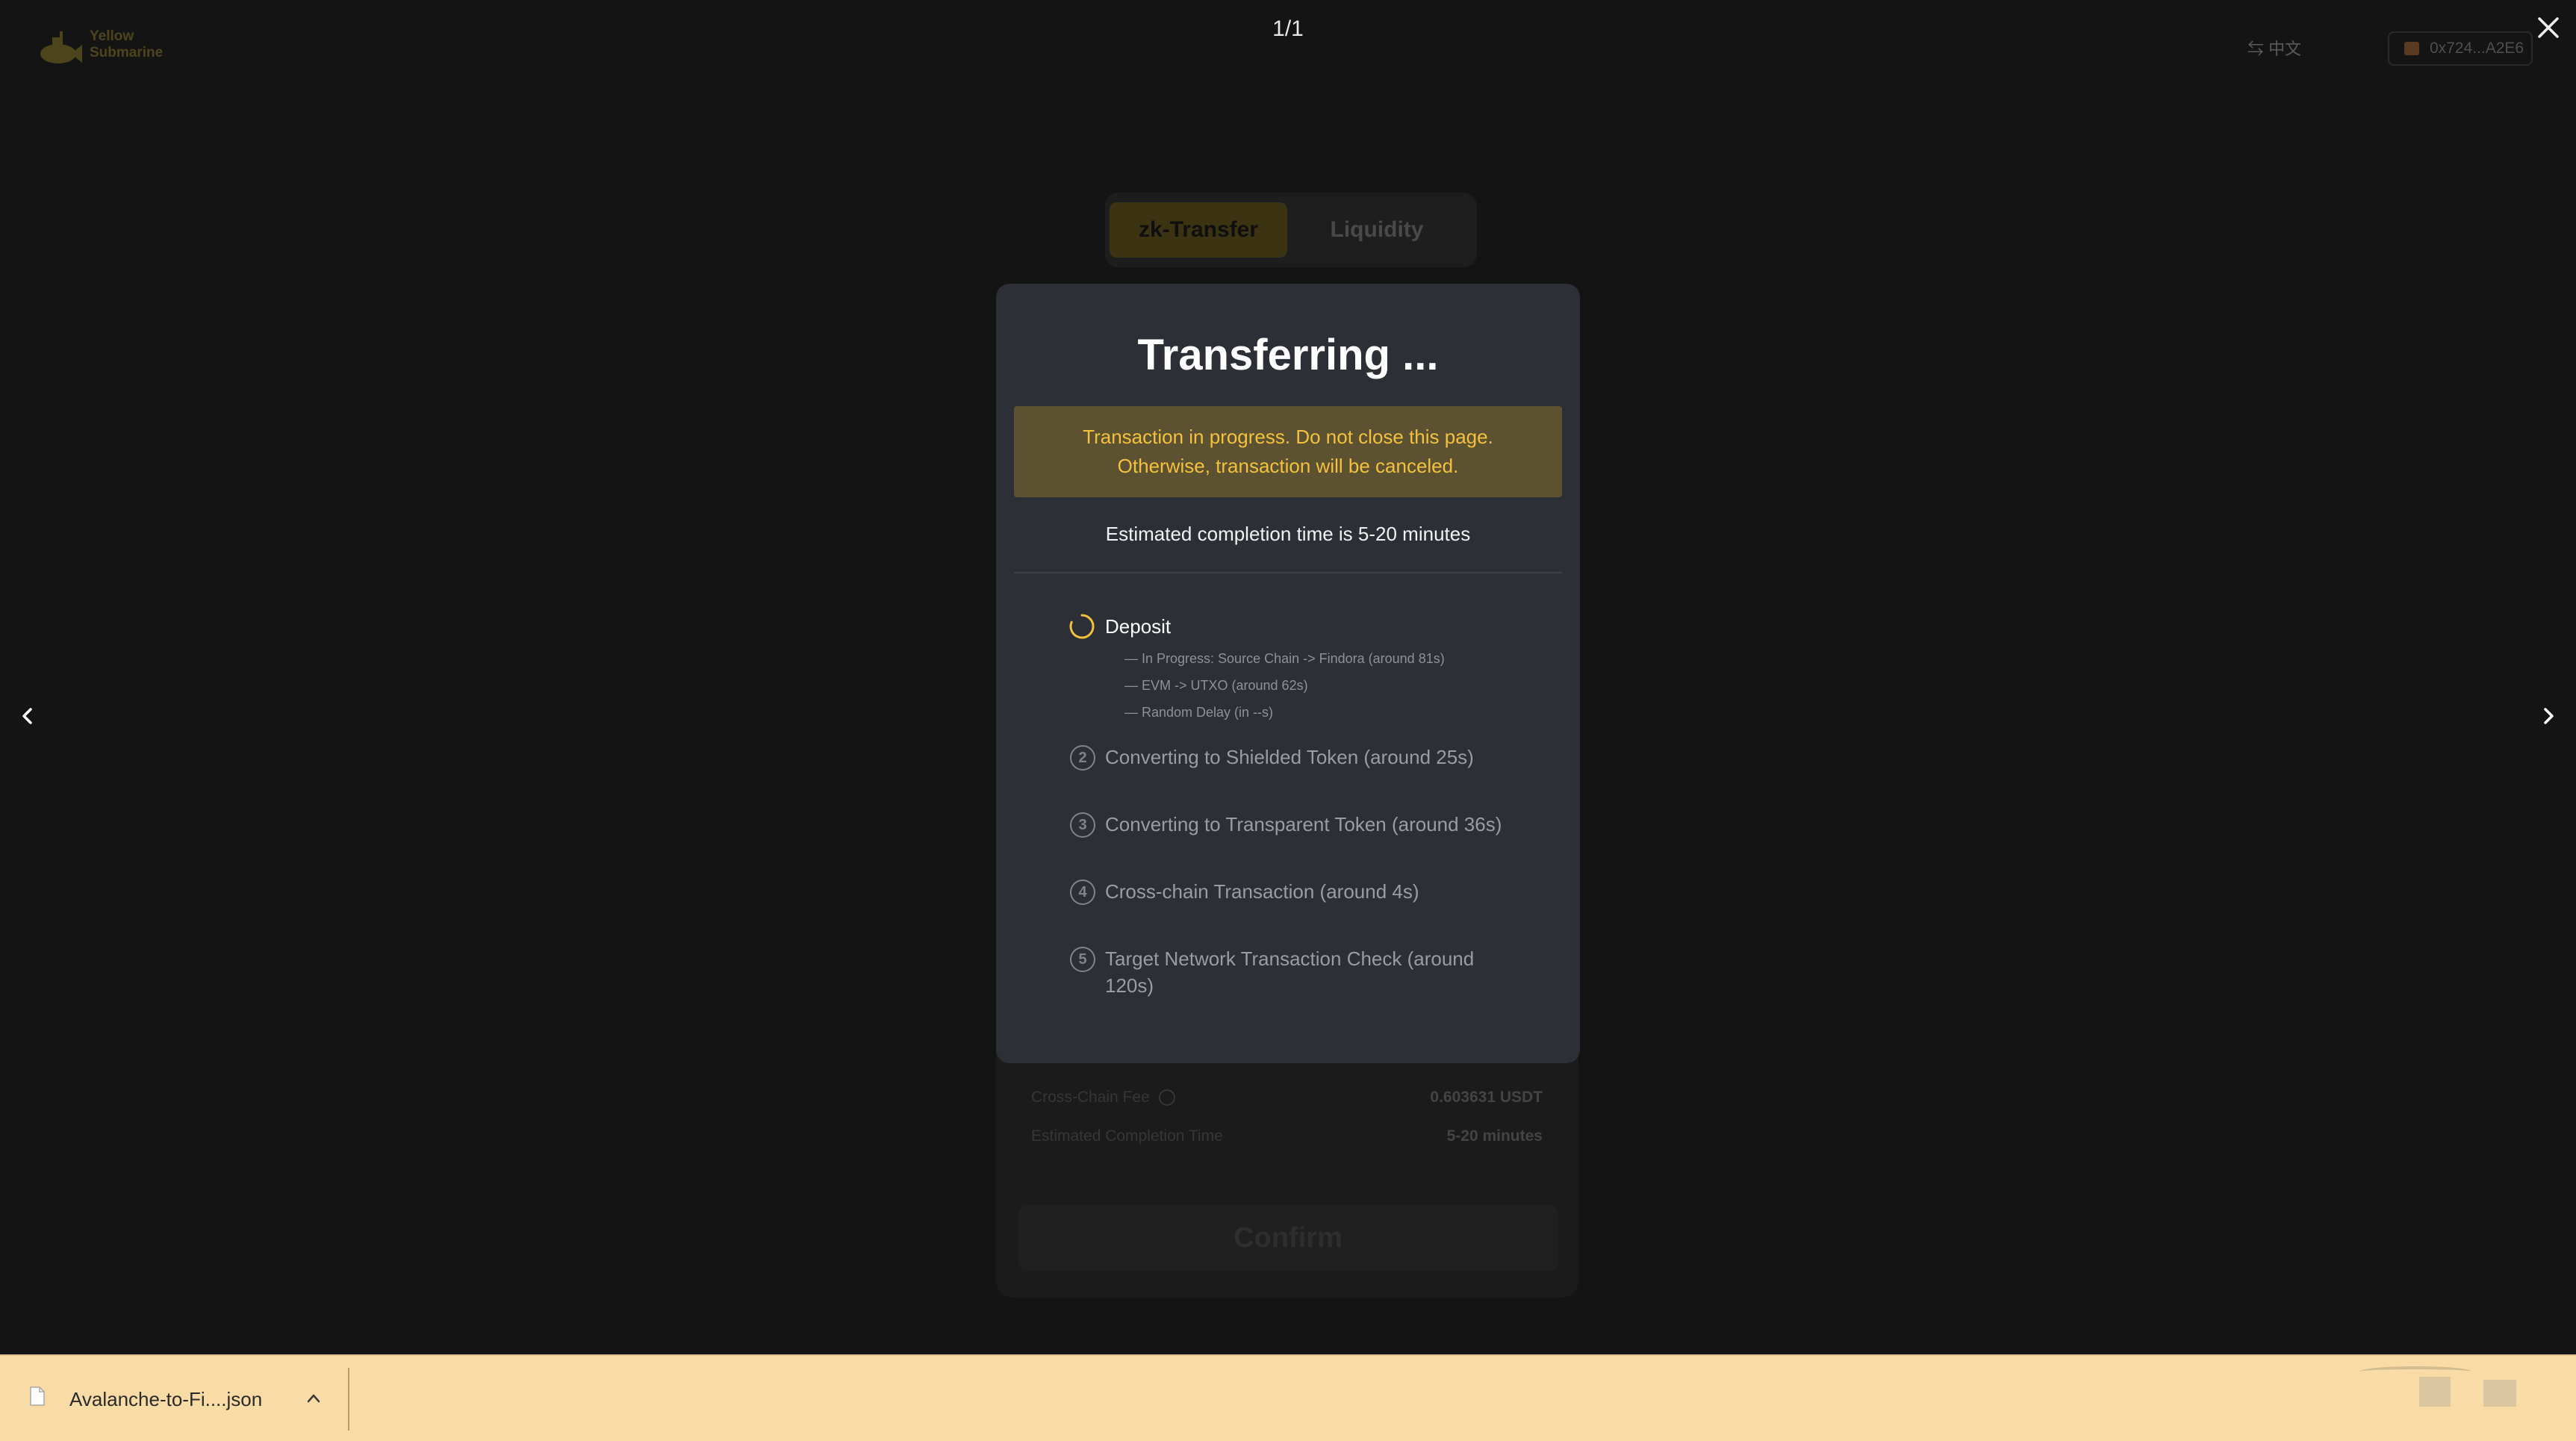  What do you see at coordinates (1090, 1097) in the screenshot?
I see `cross-chain-fee-text: Cross-Chain Fee` at bounding box center [1090, 1097].